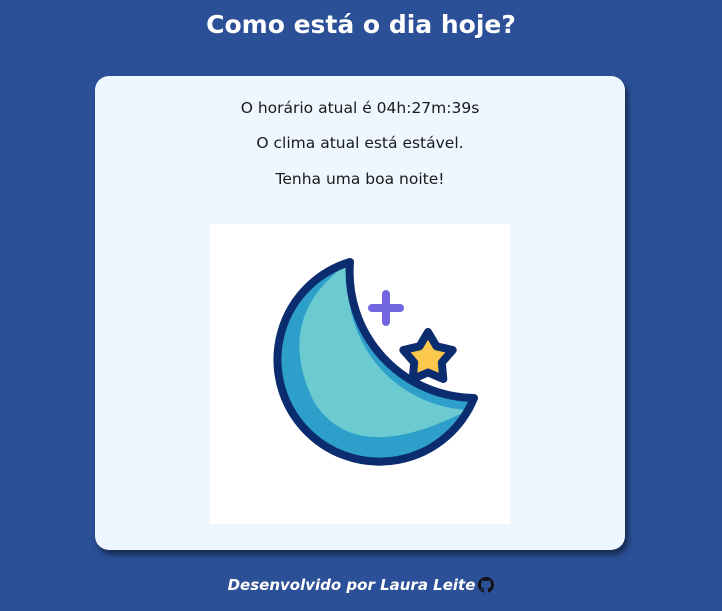  What do you see at coordinates (375, 362) in the screenshot?
I see `moon-star-icon` at bounding box center [375, 362].